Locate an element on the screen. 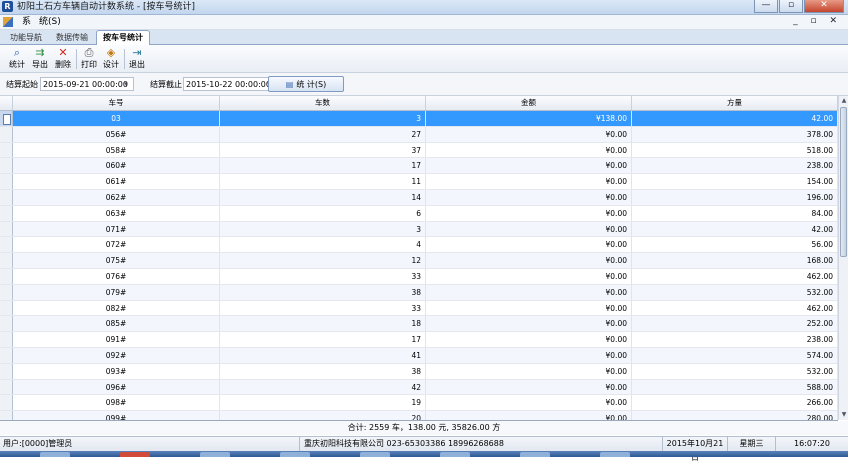  cell-count: 4 is located at coordinates (323, 245).